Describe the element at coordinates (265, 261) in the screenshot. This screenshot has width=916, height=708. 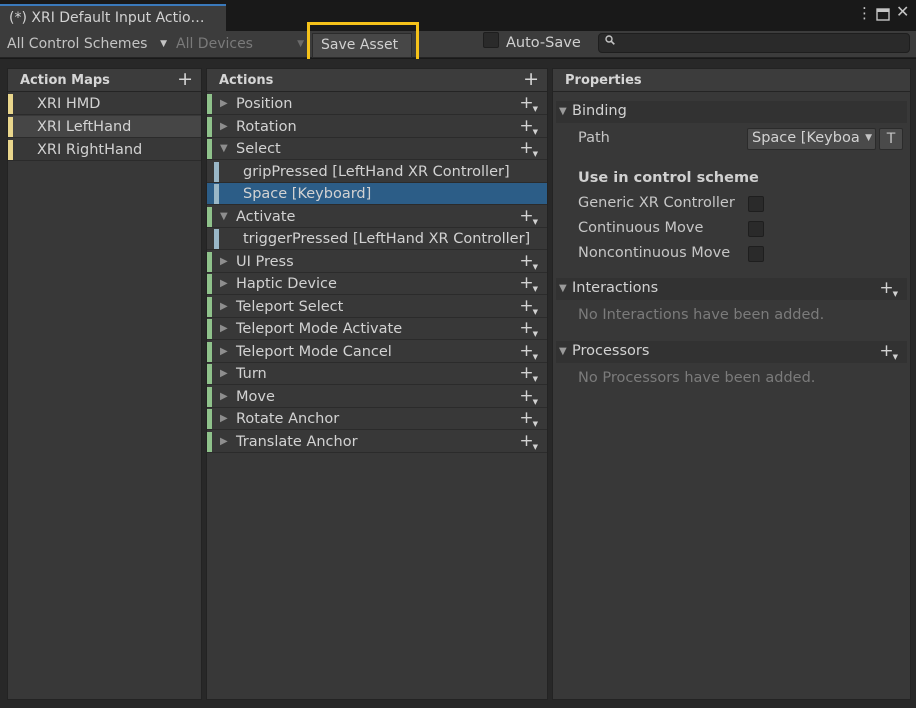
I see `action-label: UI Press` at that location.